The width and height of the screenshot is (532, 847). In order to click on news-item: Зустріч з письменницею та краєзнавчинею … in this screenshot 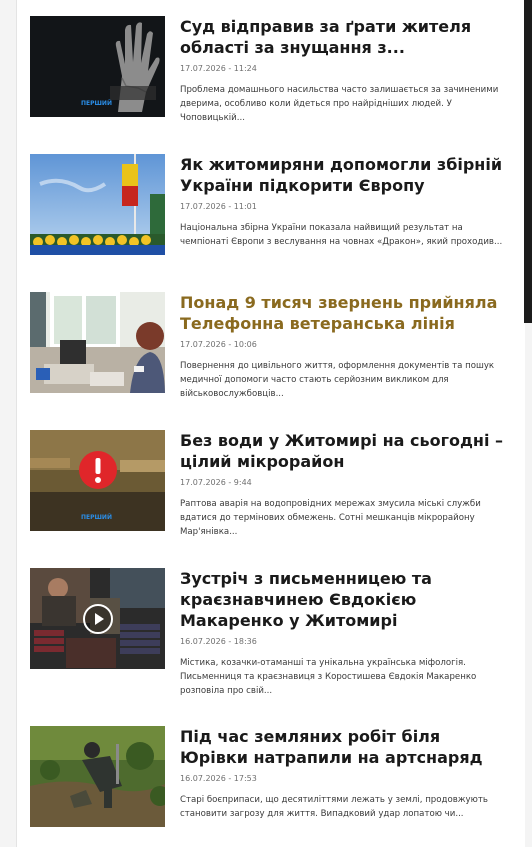, I will do `click(270, 632)`.